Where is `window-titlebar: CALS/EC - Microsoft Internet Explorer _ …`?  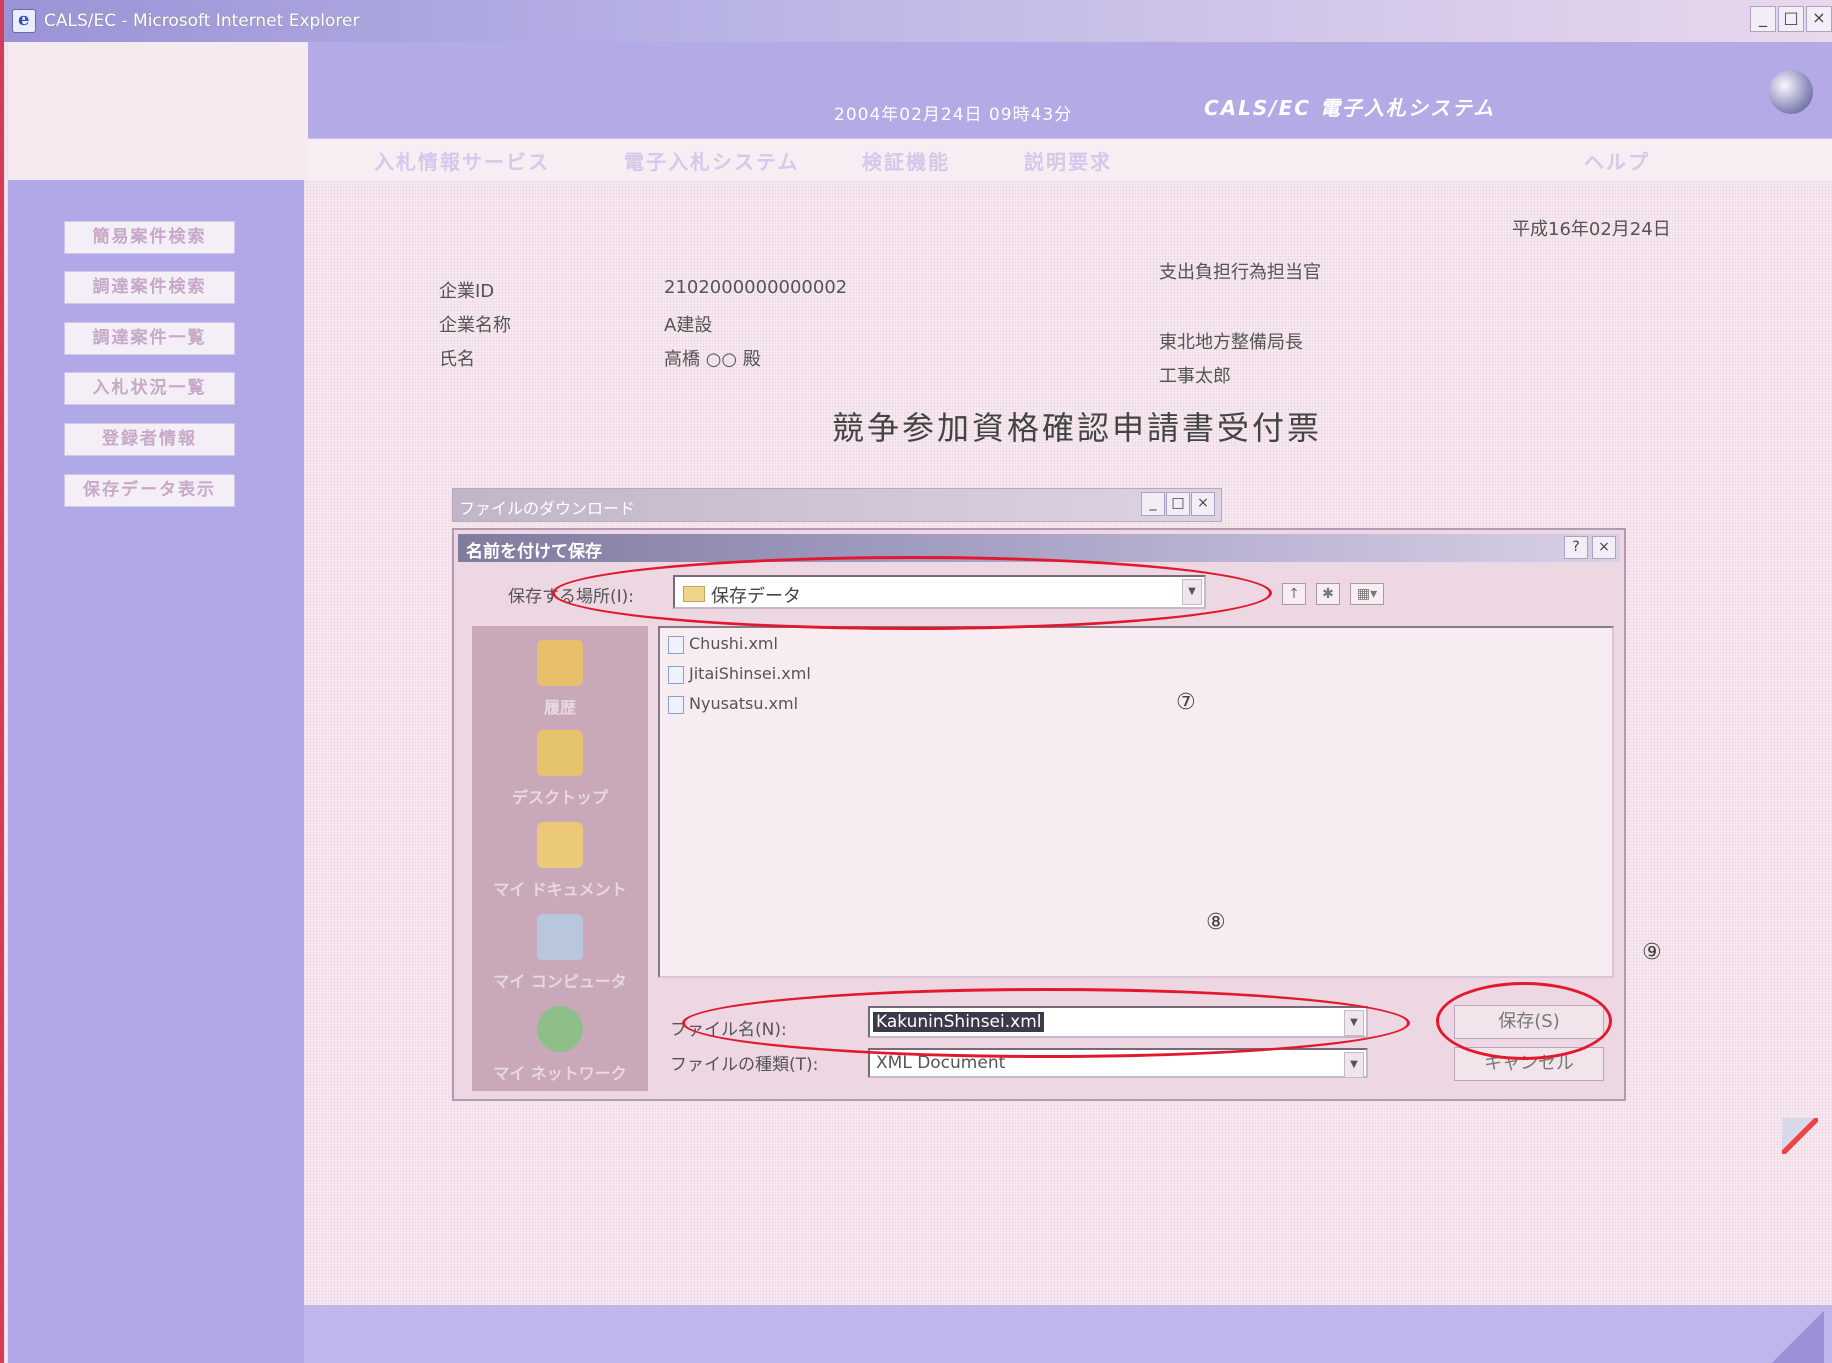
window-titlebar: CALS/EC - Microsoft Internet Explorer _ … is located at coordinates (918, 21).